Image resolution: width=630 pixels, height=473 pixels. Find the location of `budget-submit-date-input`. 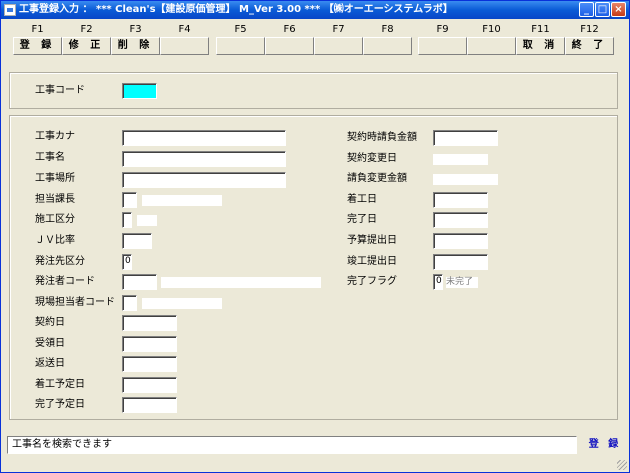

budget-submit-date-input is located at coordinates (460, 241).